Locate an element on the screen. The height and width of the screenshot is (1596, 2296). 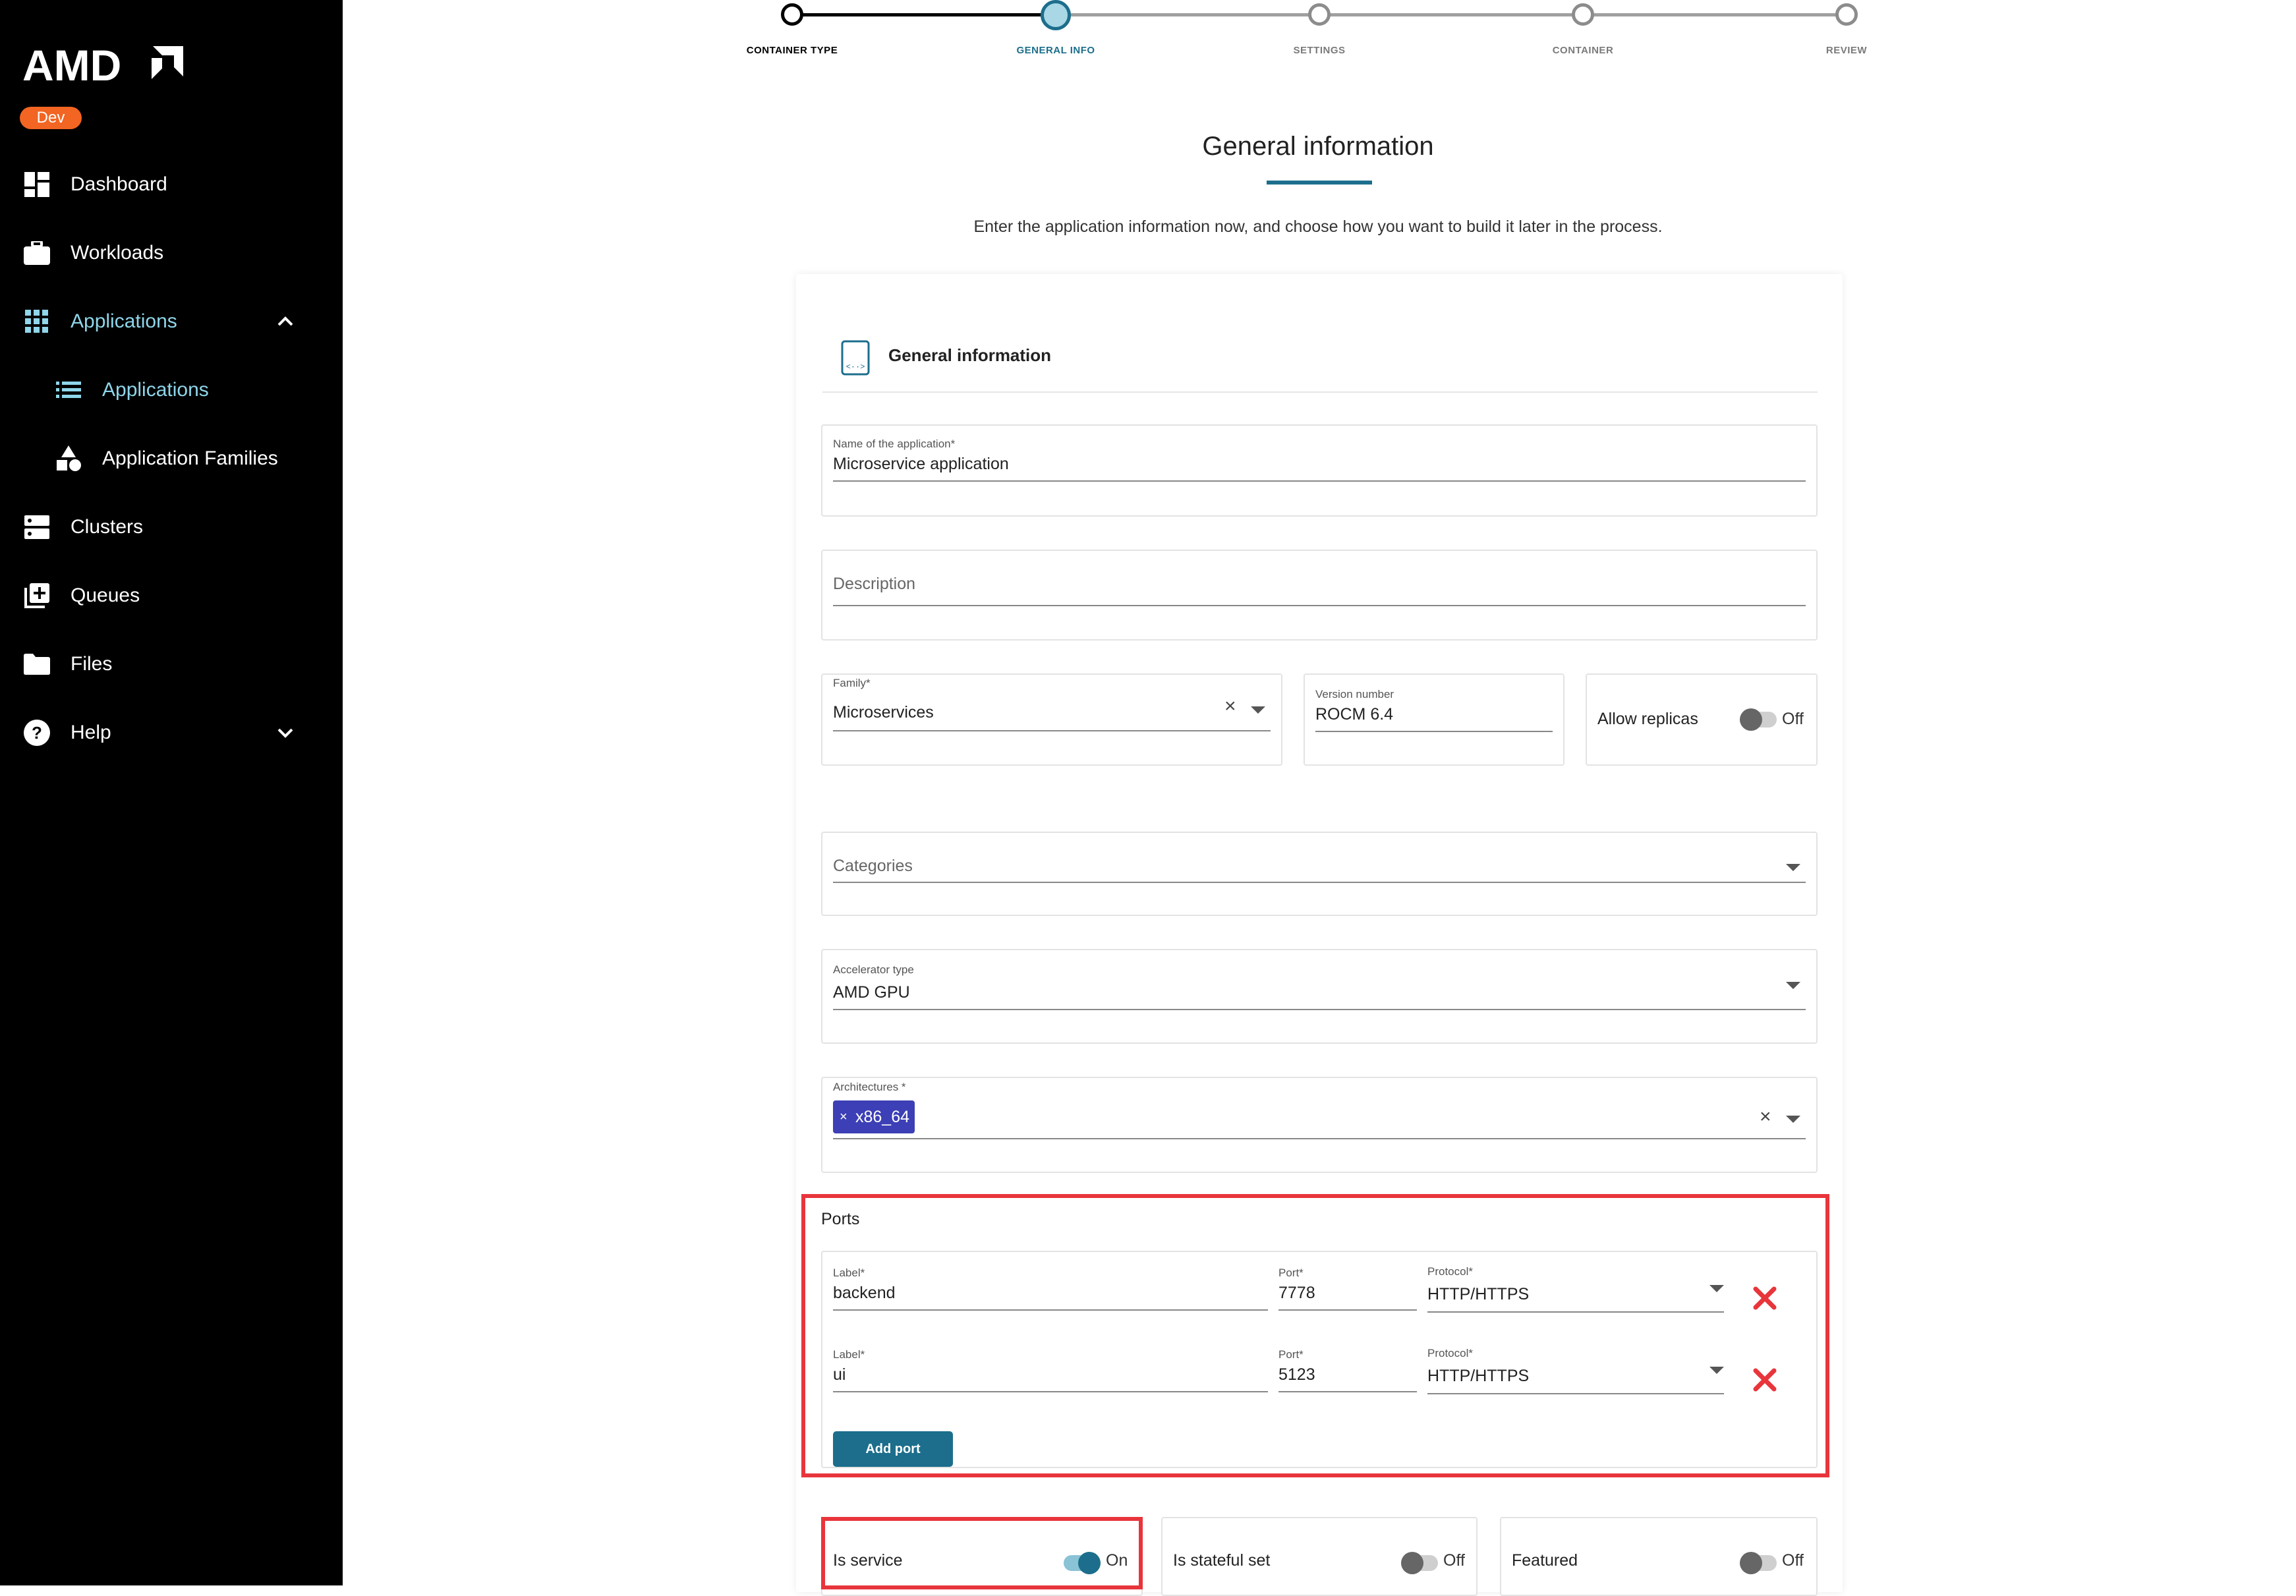
title-underline is located at coordinates (1319, 183).